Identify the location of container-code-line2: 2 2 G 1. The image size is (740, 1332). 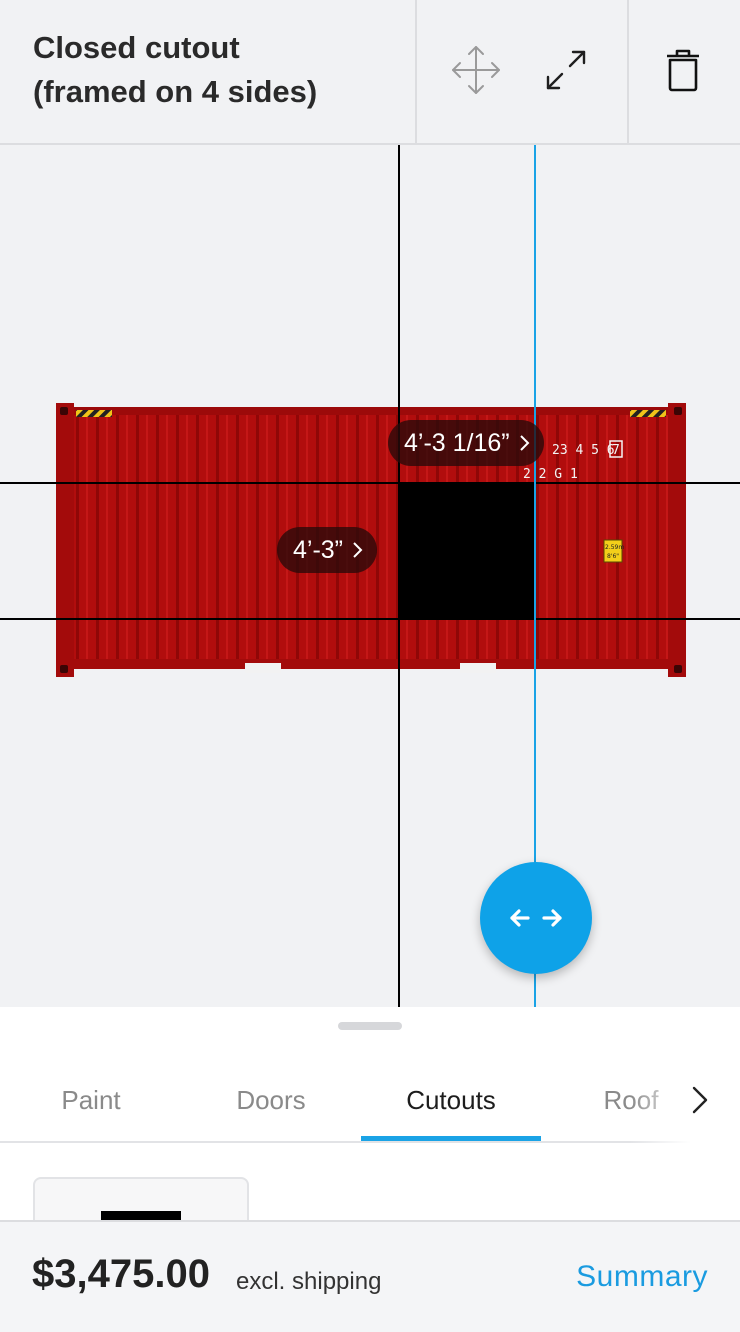
(550, 474).